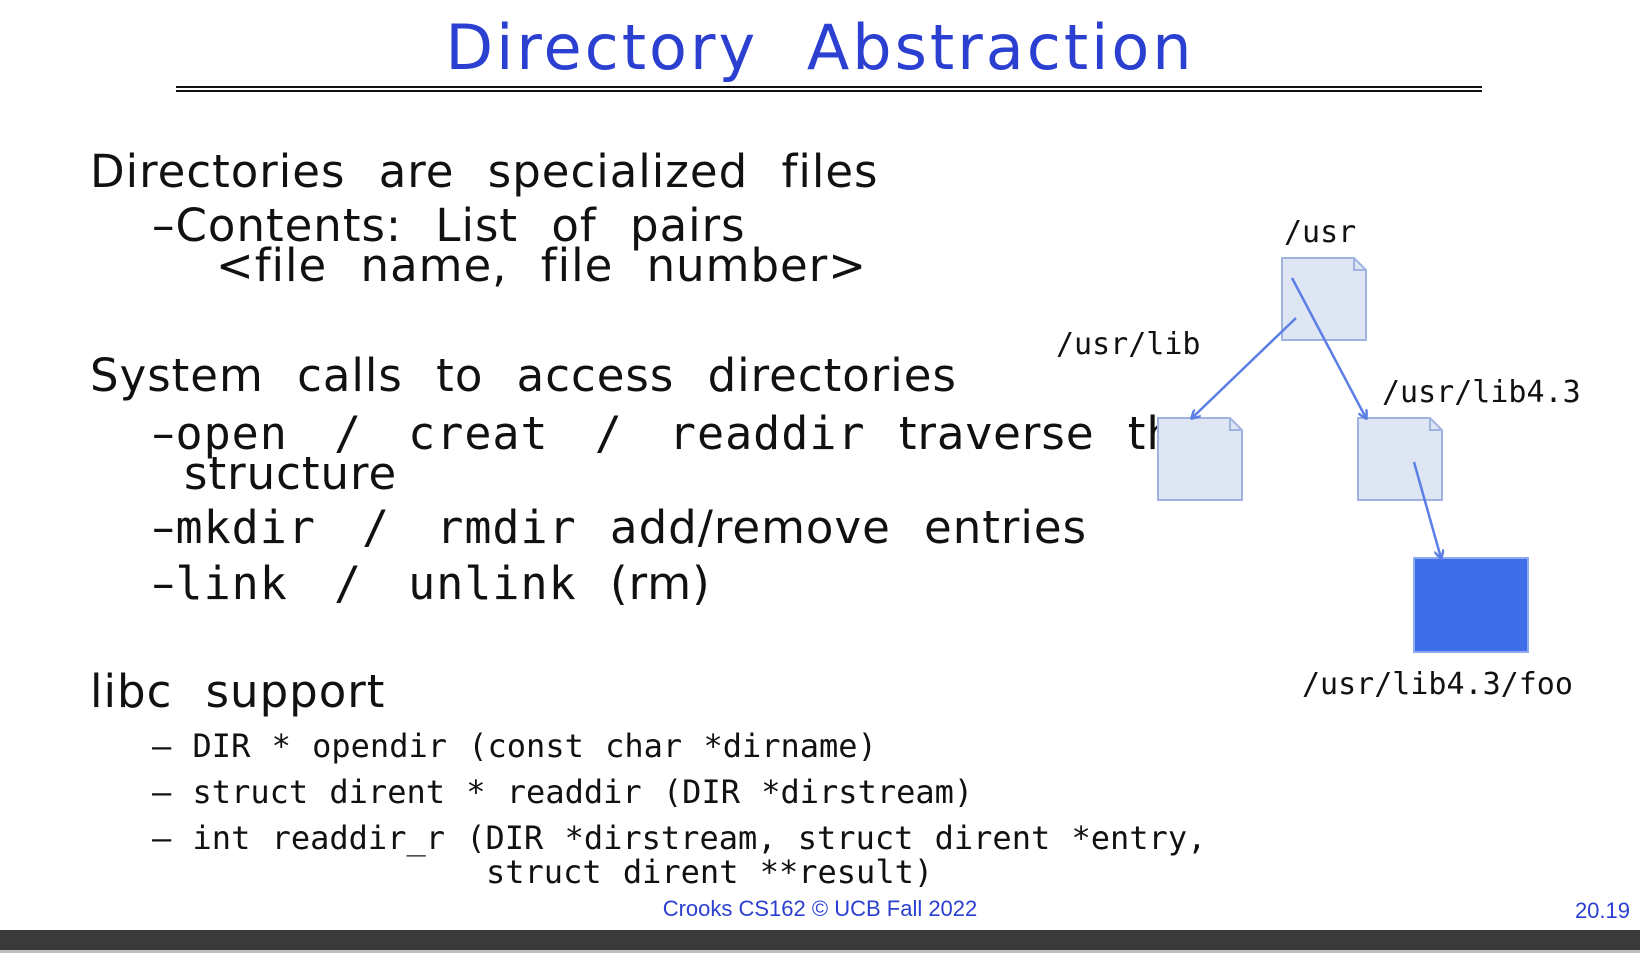  I want to click on file-icon-foo, so click(1471, 605).